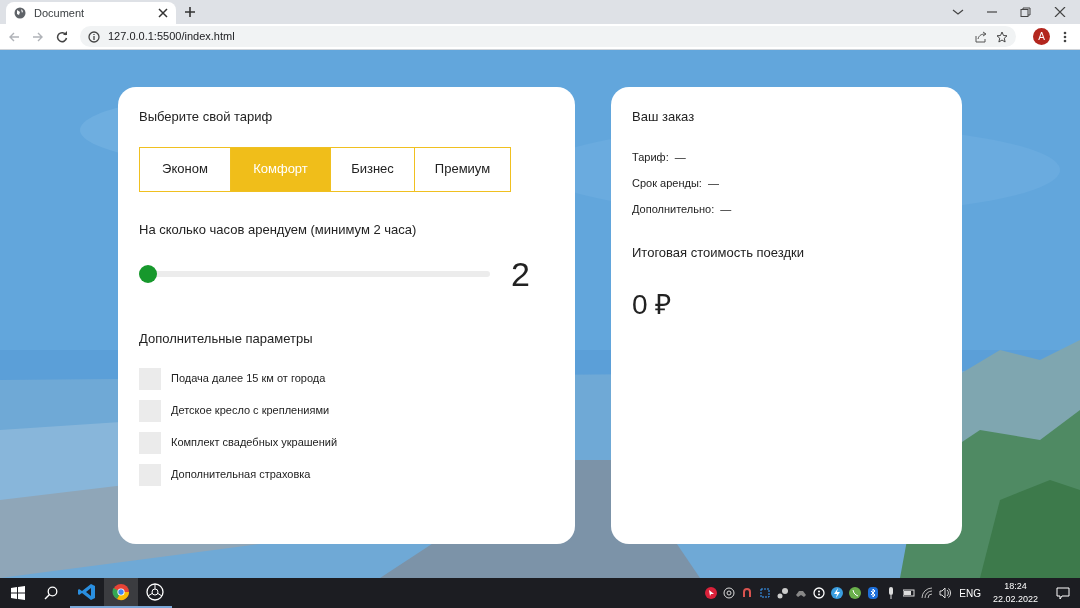  Describe the element at coordinates (970, 593) in the screenshot. I see `language-indicator: ENG` at that location.